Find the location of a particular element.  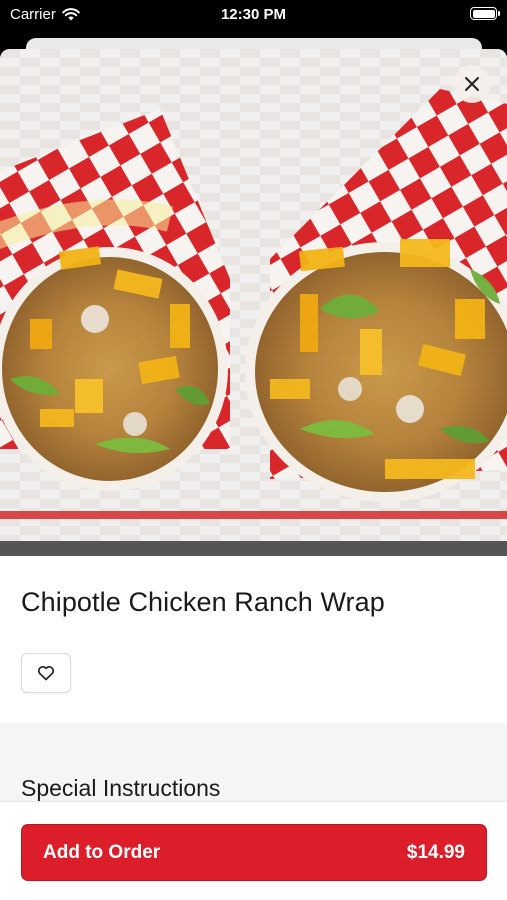

add-to-order-button: Add to Order $14.99 is located at coordinates (254, 852).